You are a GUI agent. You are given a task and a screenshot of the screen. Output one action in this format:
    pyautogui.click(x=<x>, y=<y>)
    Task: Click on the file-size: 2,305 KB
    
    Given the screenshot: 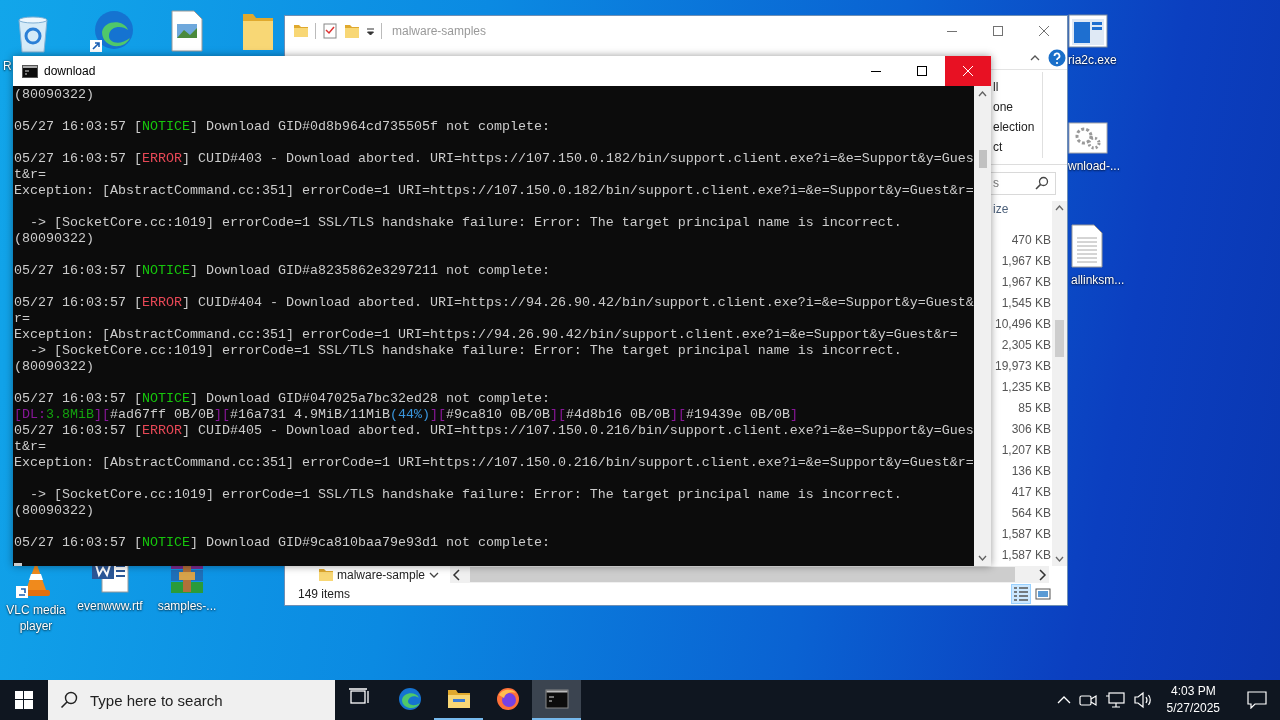 What is the action you would take?
    pyautogui.click(x=1026, y=345)
    